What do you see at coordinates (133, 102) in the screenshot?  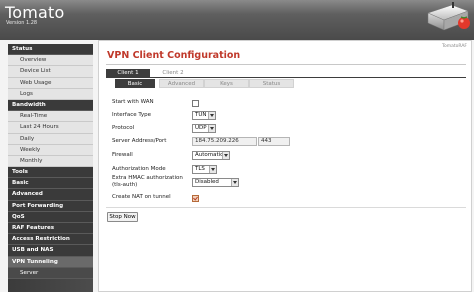 I see `start-with-wan-label: Start with WAN` at bounding box center [133, 102].